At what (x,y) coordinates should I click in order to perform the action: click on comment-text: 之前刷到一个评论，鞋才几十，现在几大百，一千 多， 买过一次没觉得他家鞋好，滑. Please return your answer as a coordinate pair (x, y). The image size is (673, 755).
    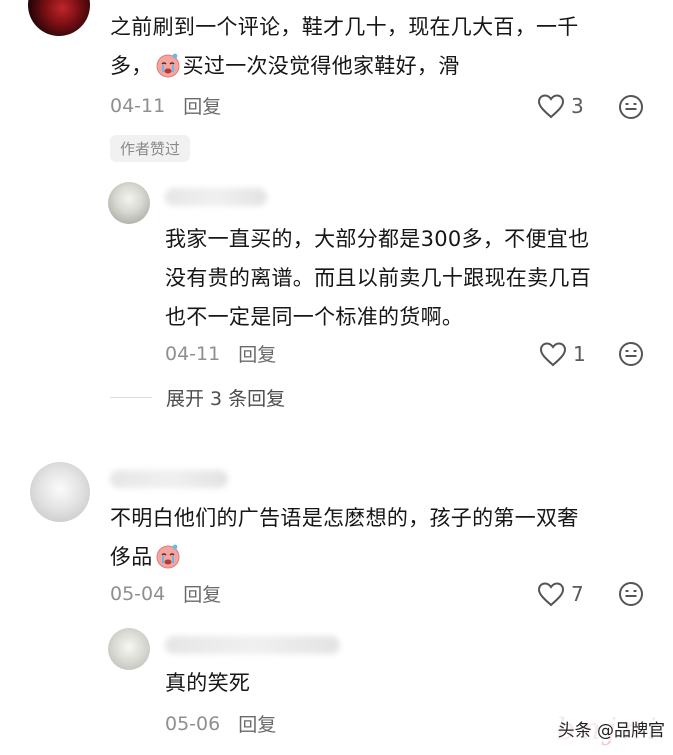
    Looking at the image, I should click on (344, 46).